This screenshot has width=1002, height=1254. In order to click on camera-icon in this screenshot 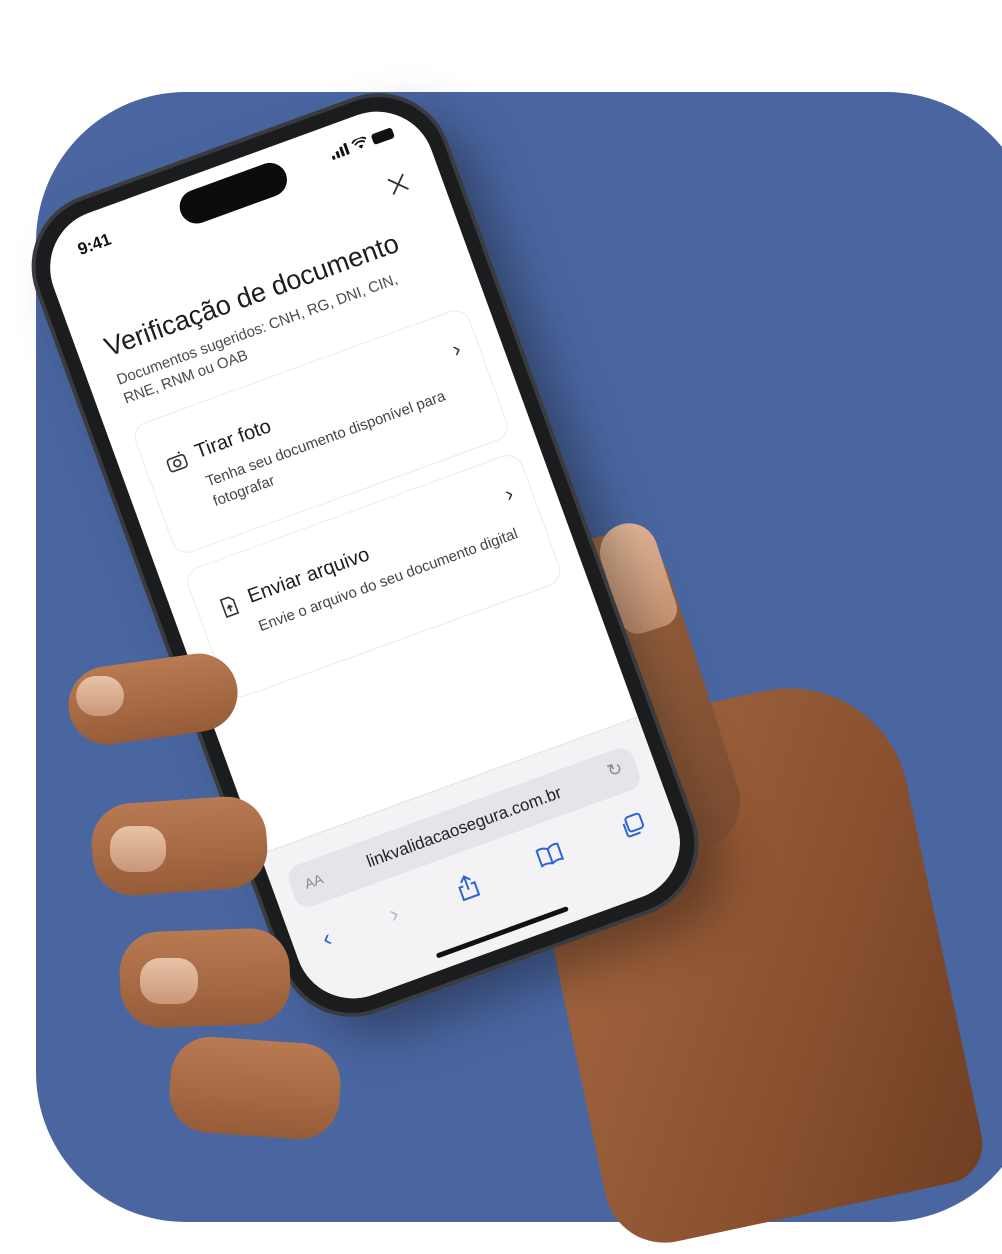, I will do `click(177, 462)`.